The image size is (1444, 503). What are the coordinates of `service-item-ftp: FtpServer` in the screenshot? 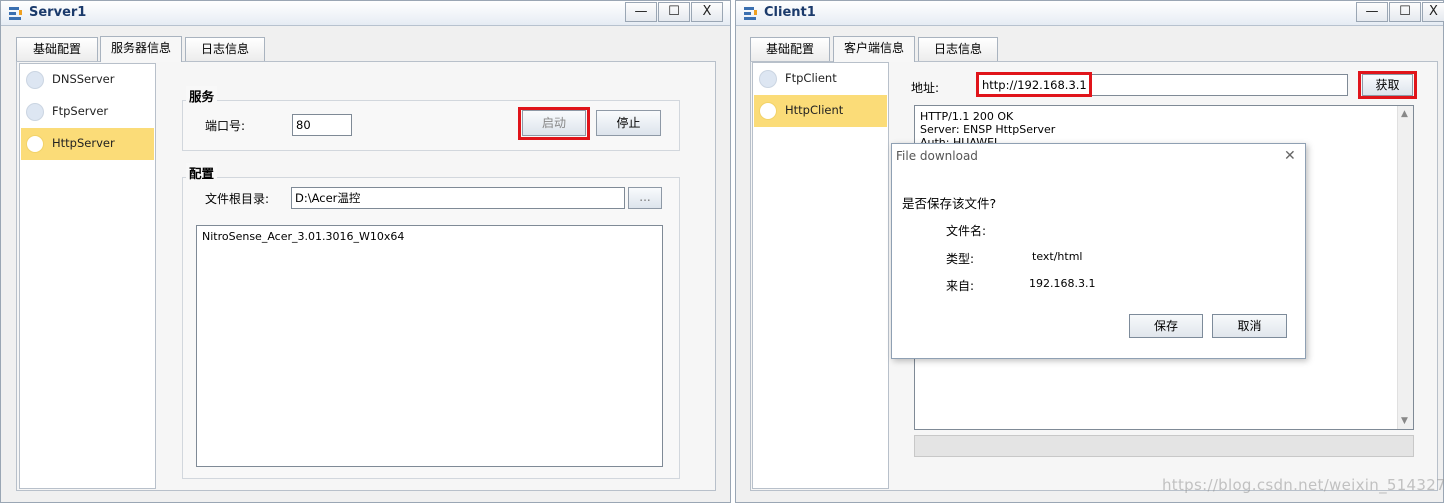 It's located at (87, 112).